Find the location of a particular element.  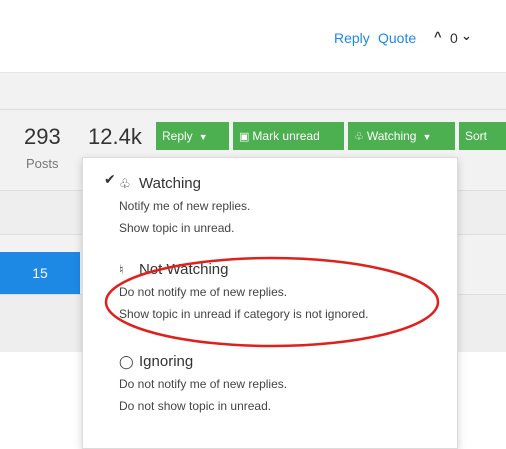

watching-line-1: Notify me of new replies. is located at coordinates (185, 206).